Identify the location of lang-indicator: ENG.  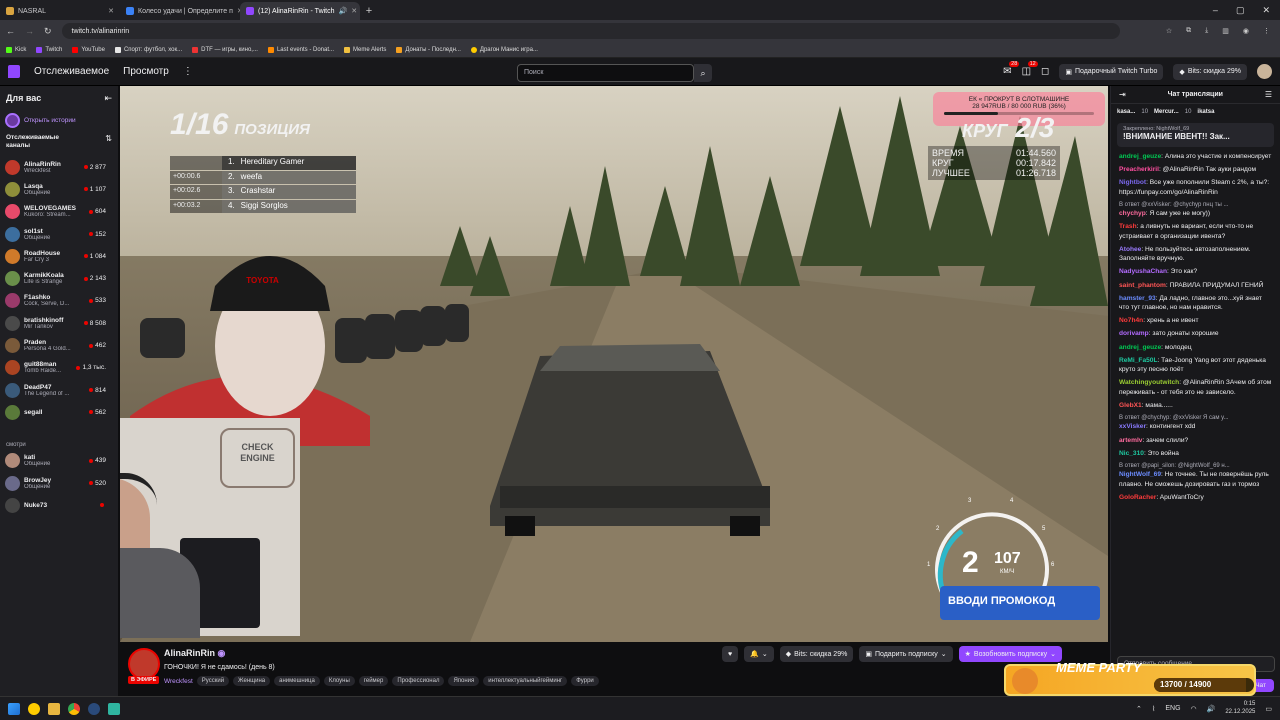
(1172, 708).